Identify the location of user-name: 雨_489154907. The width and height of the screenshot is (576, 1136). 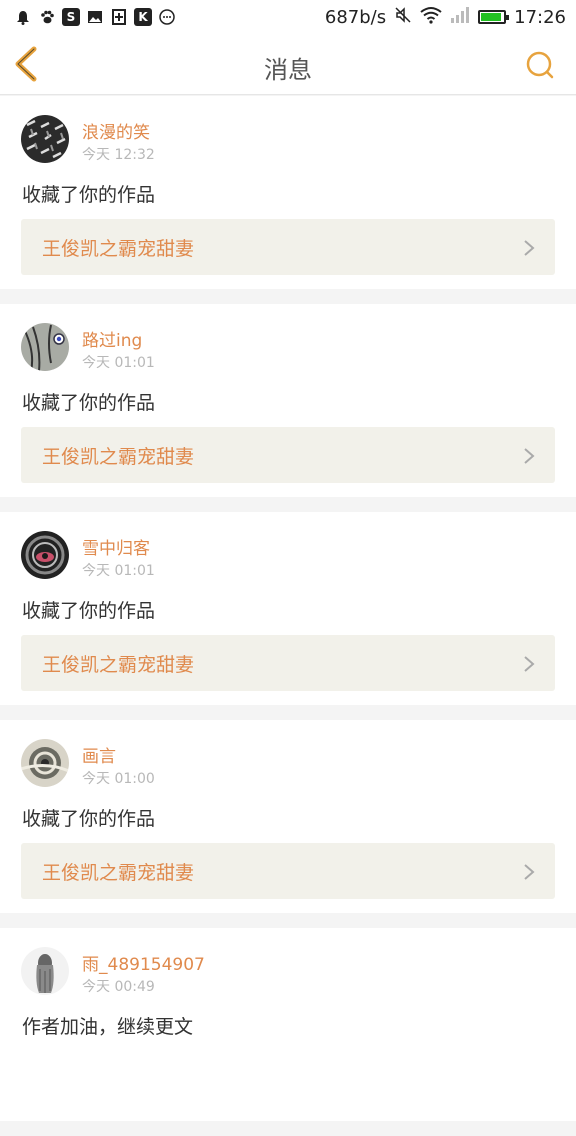
(143, 962).